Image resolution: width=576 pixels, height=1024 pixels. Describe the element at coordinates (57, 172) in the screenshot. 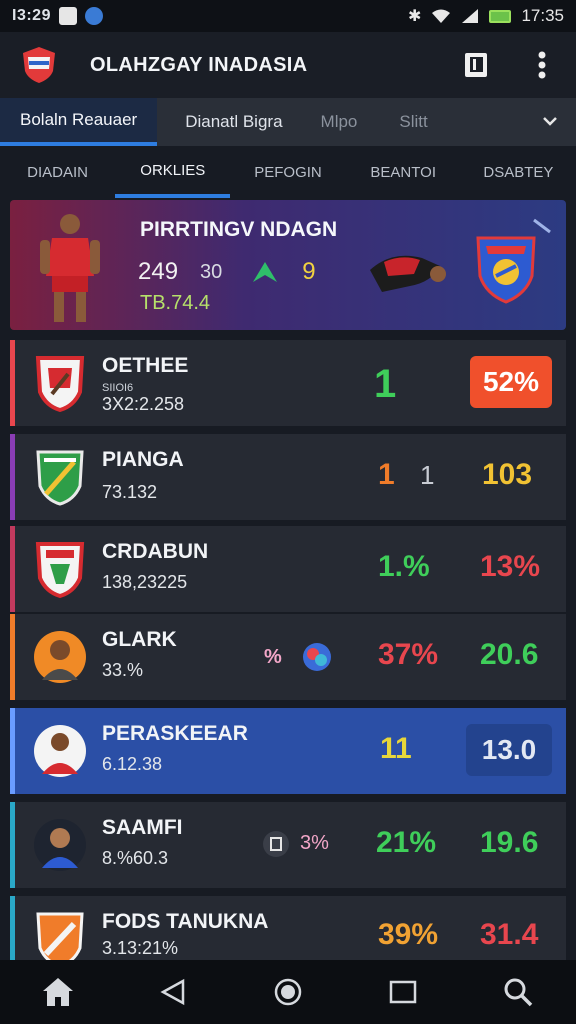

I see `tab-secondary-1: DIADAIN` at that location.